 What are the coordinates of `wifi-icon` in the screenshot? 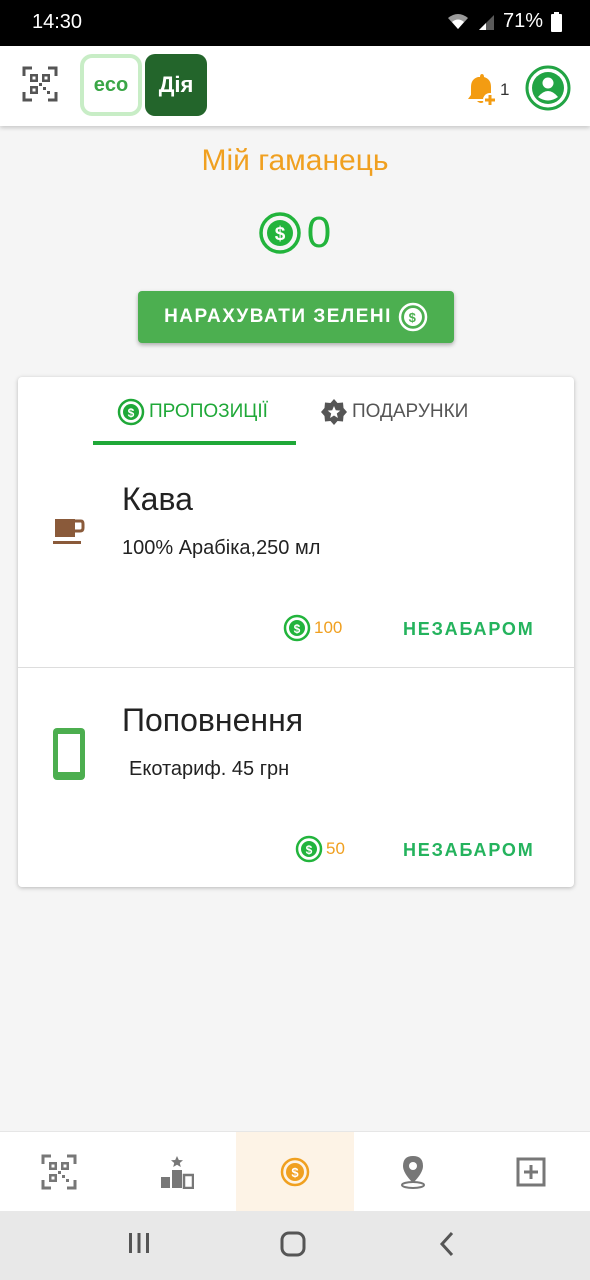 It's located at (457, 21).